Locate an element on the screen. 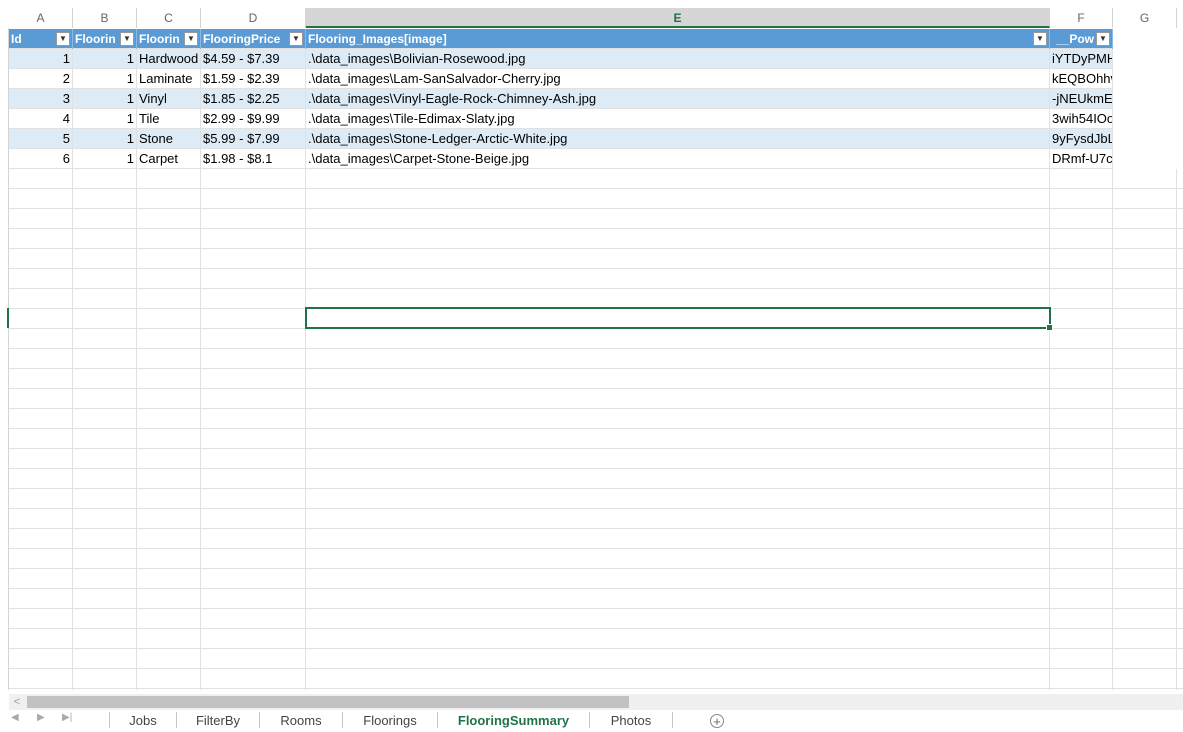  prev-sheet-icon: ▶ is located at coordinates (41, 717).